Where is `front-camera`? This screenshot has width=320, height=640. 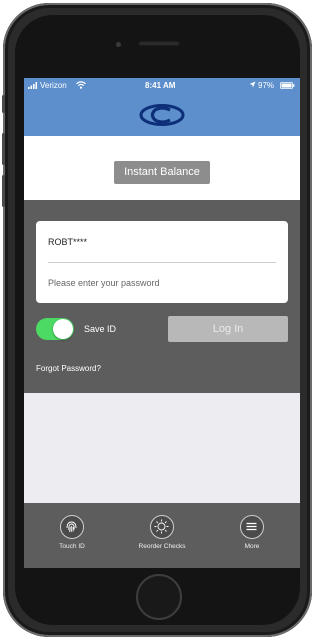 front-camera is located at coordinates (118, 44).